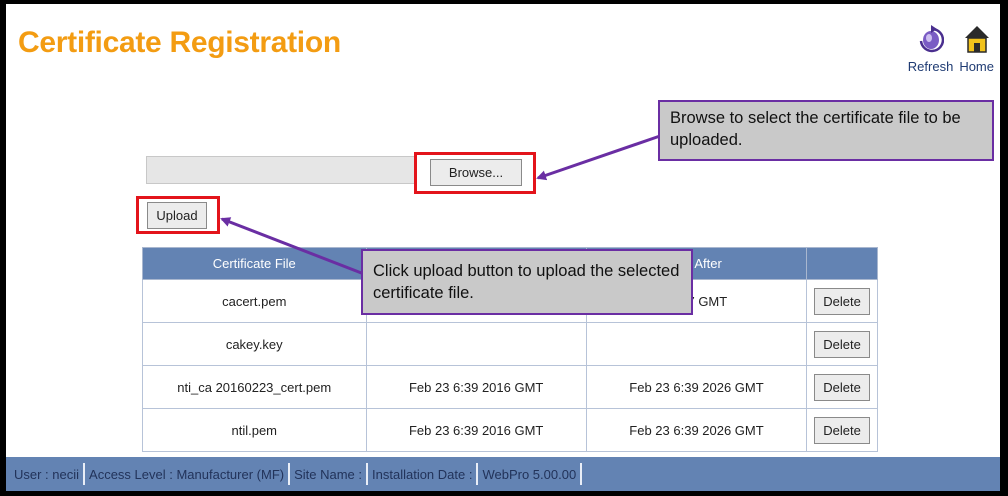 The height and width of the screenshot is (496, 1008). I want to click on cert-file-cell: cakey.key, so click(254, 344).